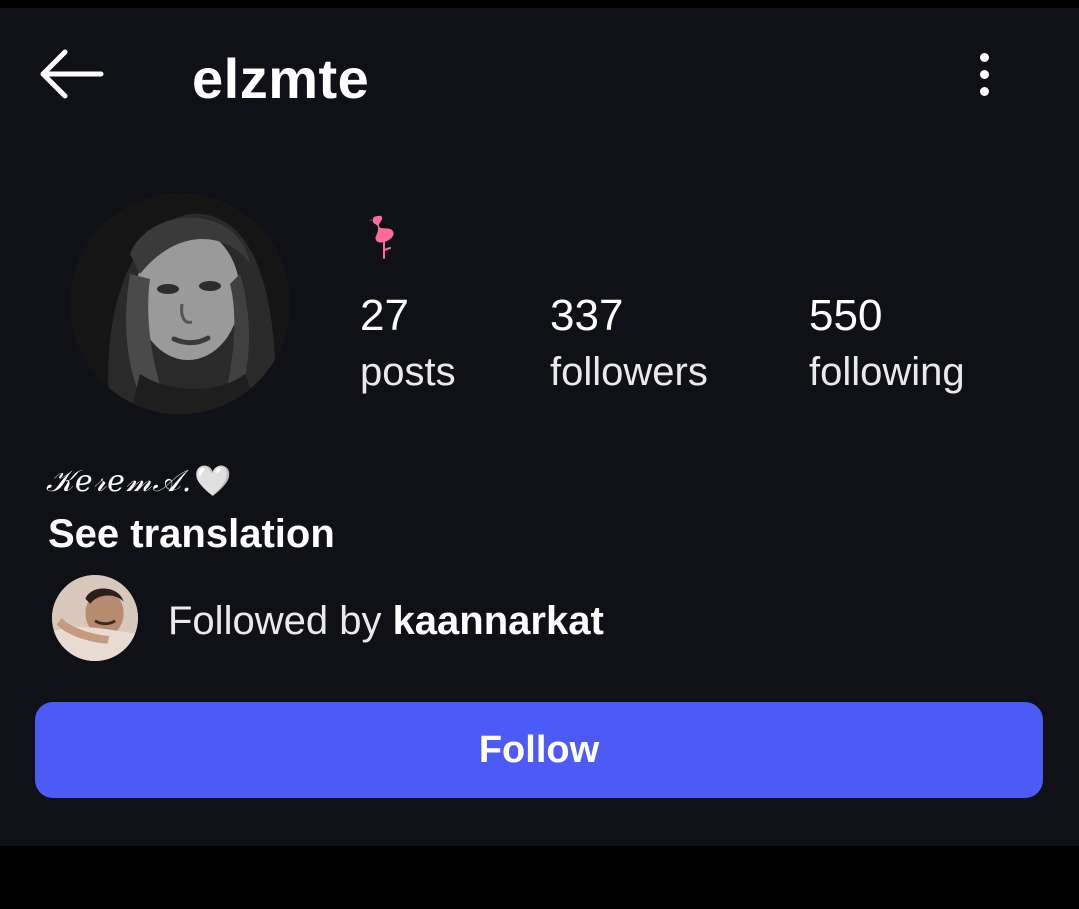 The image size is (1079, 909). Describe the element at coordinates (281, 78) in the screenshot. I see `profile-username: elzmte` at that location.